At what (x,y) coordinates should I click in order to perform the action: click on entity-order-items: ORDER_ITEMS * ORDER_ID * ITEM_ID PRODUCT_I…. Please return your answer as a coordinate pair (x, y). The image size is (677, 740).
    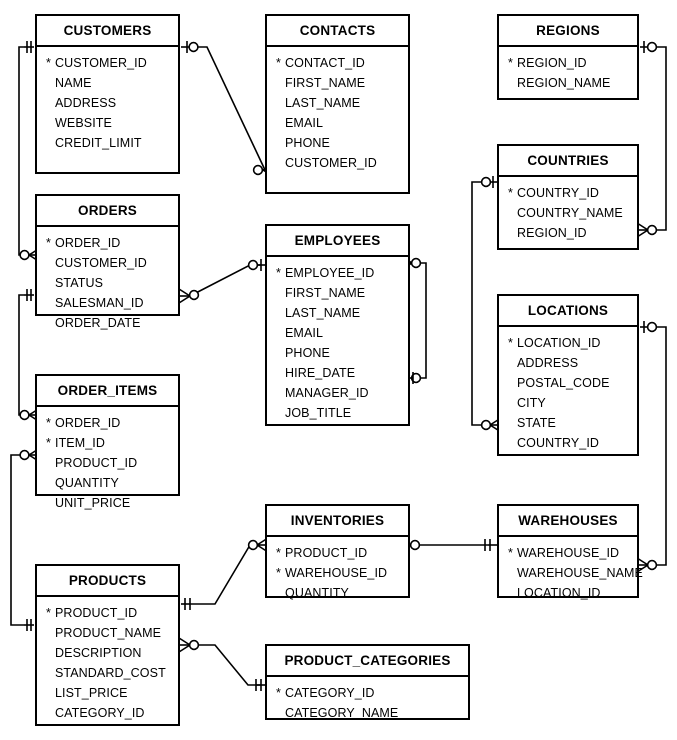
    Looking at the image, I should click on (107, 442).